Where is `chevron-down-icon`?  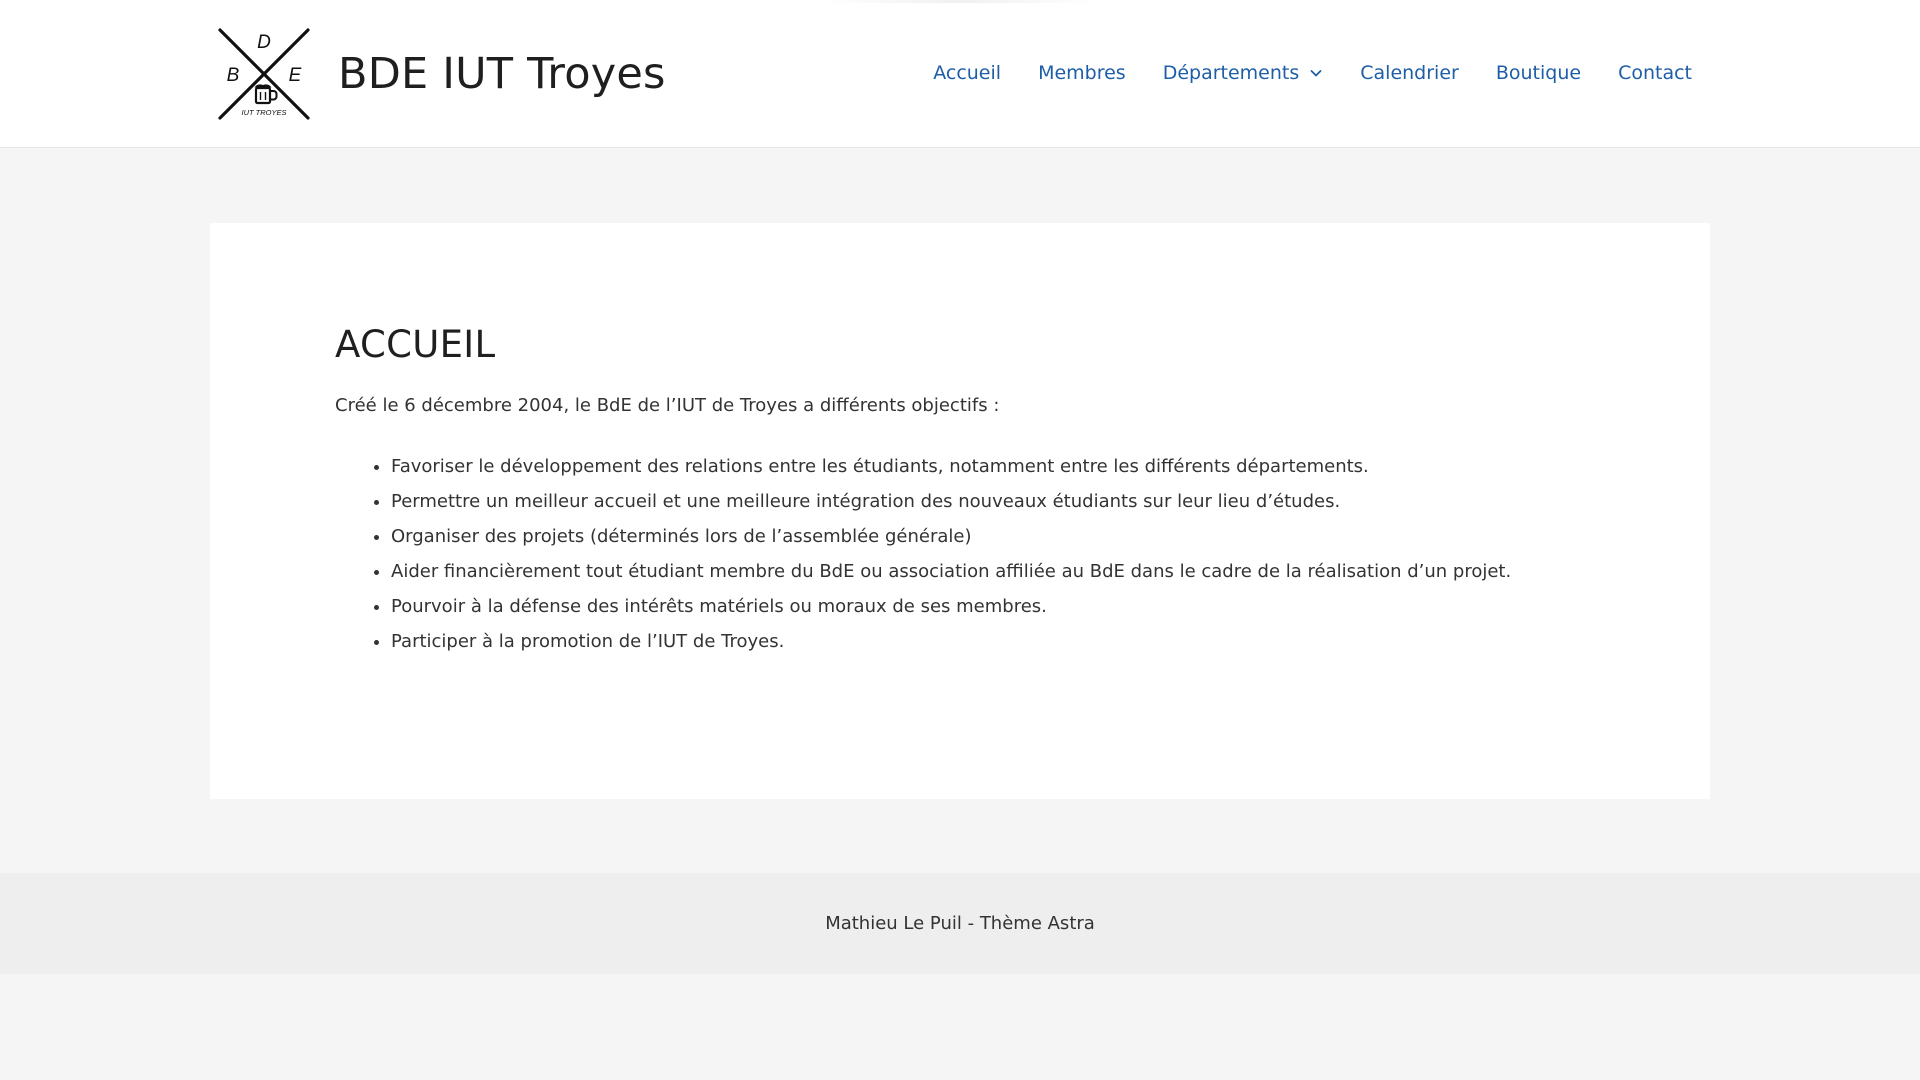
chevron-down-icon is located at coordinates (1316, 73).